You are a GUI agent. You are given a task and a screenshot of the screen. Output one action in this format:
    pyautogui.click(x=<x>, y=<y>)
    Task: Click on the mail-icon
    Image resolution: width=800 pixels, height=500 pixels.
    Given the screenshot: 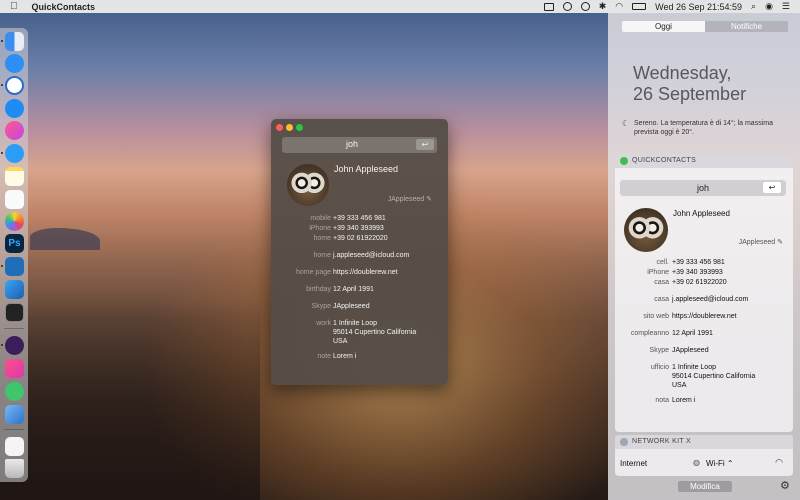 What is the action you would take?
    pyautogui.click(x=14, y=414)
    